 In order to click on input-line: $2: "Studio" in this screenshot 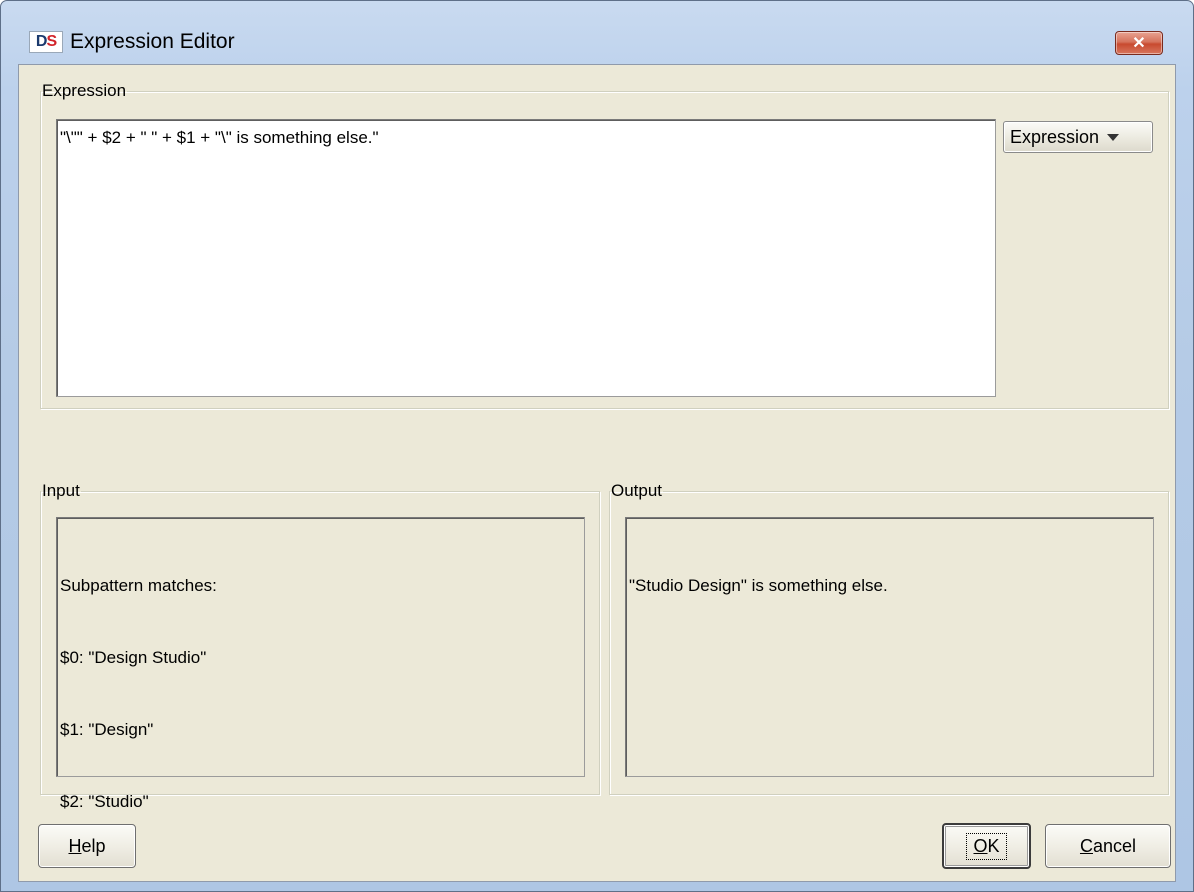, I will do `click(104, 801)`.